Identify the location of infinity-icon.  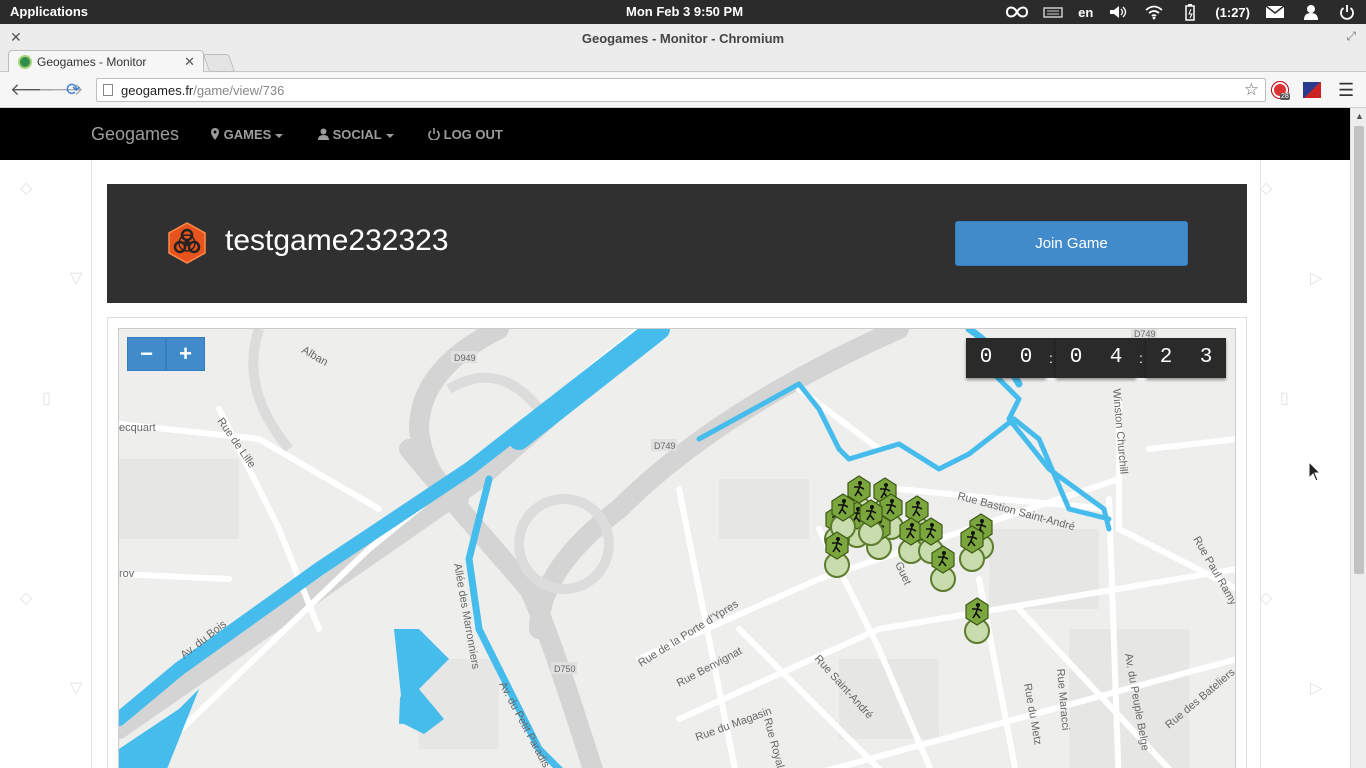
(1017, 12).